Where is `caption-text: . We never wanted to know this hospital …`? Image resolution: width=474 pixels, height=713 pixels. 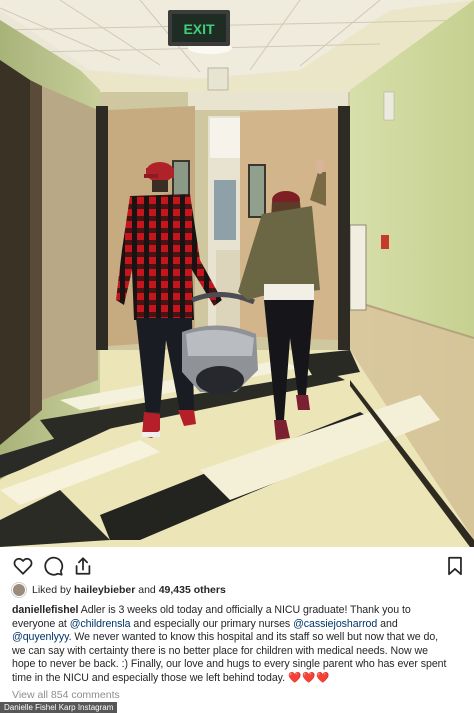
caption-text: . We never wanted to know this hospital … is located at coordinates (253, 637).